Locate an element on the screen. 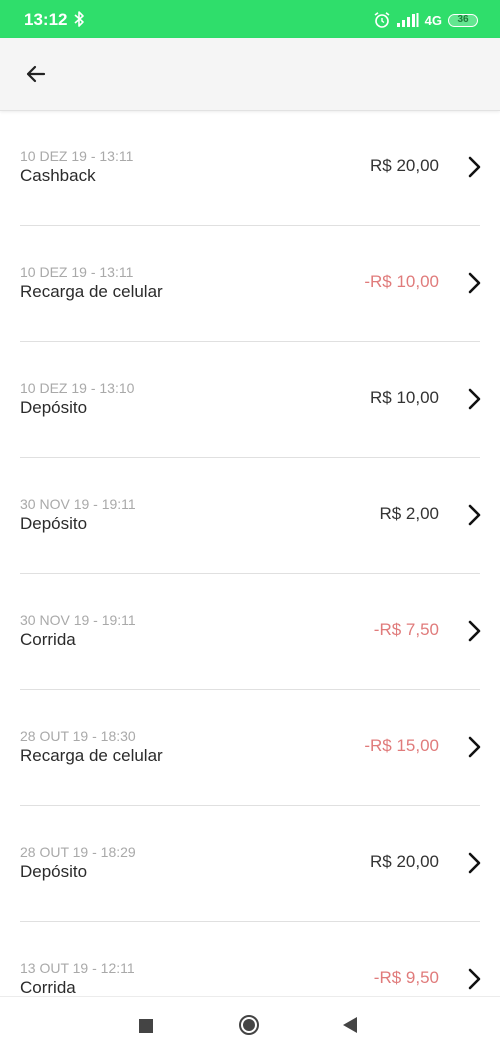 This screenshot has height=1056, width=500. battery-level: 36 is located at coordinates (463, 19).